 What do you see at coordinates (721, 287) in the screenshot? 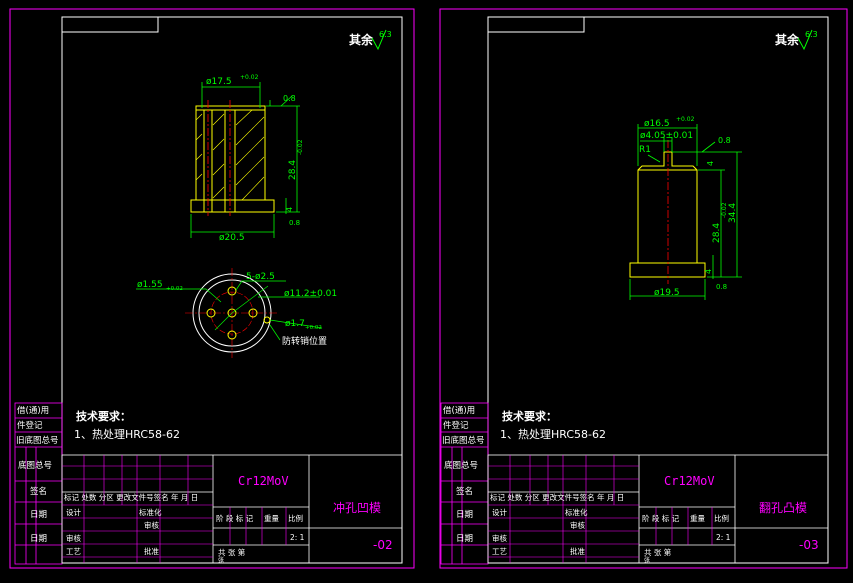
I see `right-dim-chamfer: 0.8` at bounding box center [721, 287].